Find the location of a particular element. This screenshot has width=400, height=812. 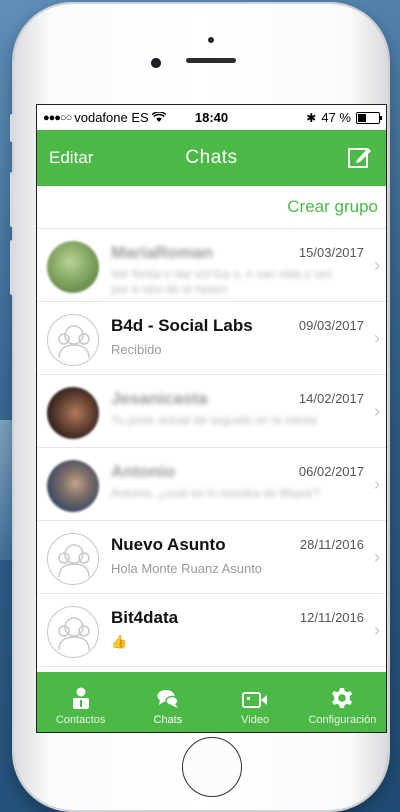

chat-name: MariaRoman is located at coordinates (162, 252).